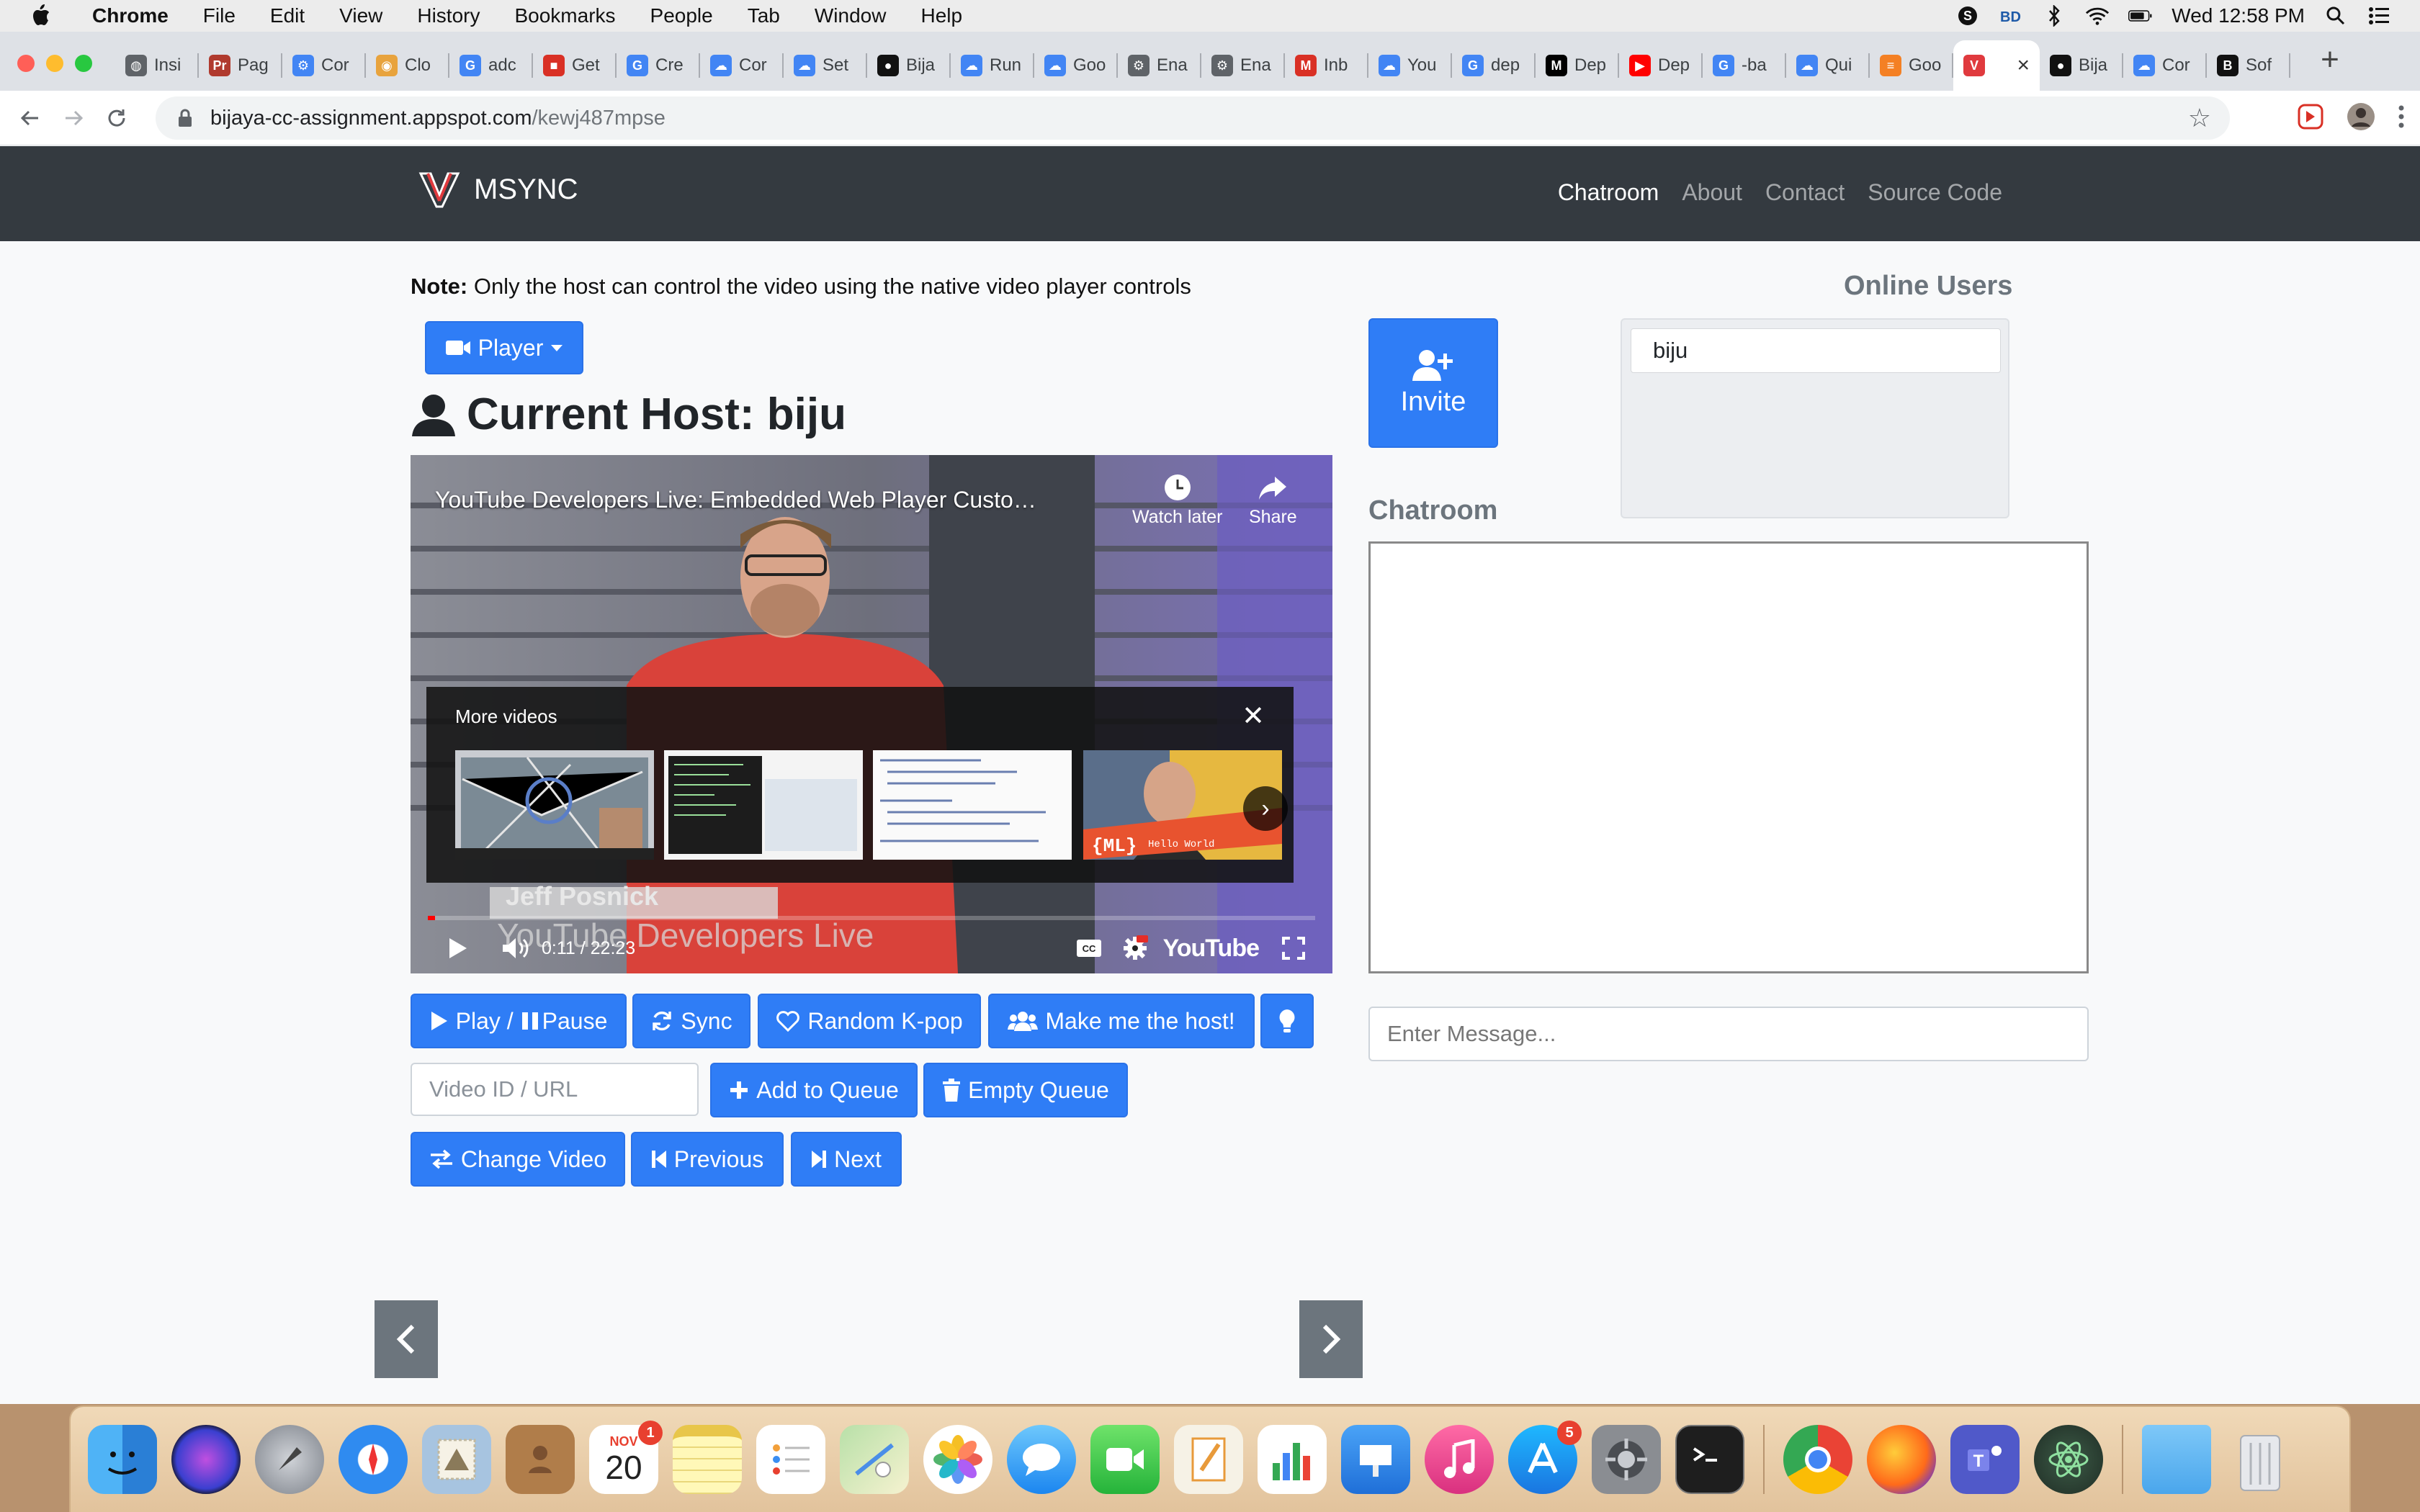  I want to click on change-video-button: Change Video, so click(518, 1159).